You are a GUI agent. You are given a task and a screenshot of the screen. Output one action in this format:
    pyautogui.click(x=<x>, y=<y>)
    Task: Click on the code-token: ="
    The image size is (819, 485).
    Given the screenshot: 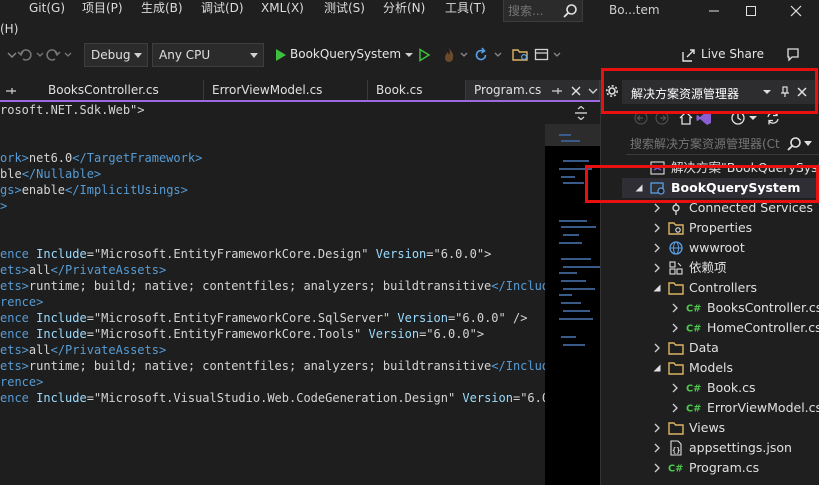 What is the action you would take?
    pyautogui.click(x=94, y=334)
    